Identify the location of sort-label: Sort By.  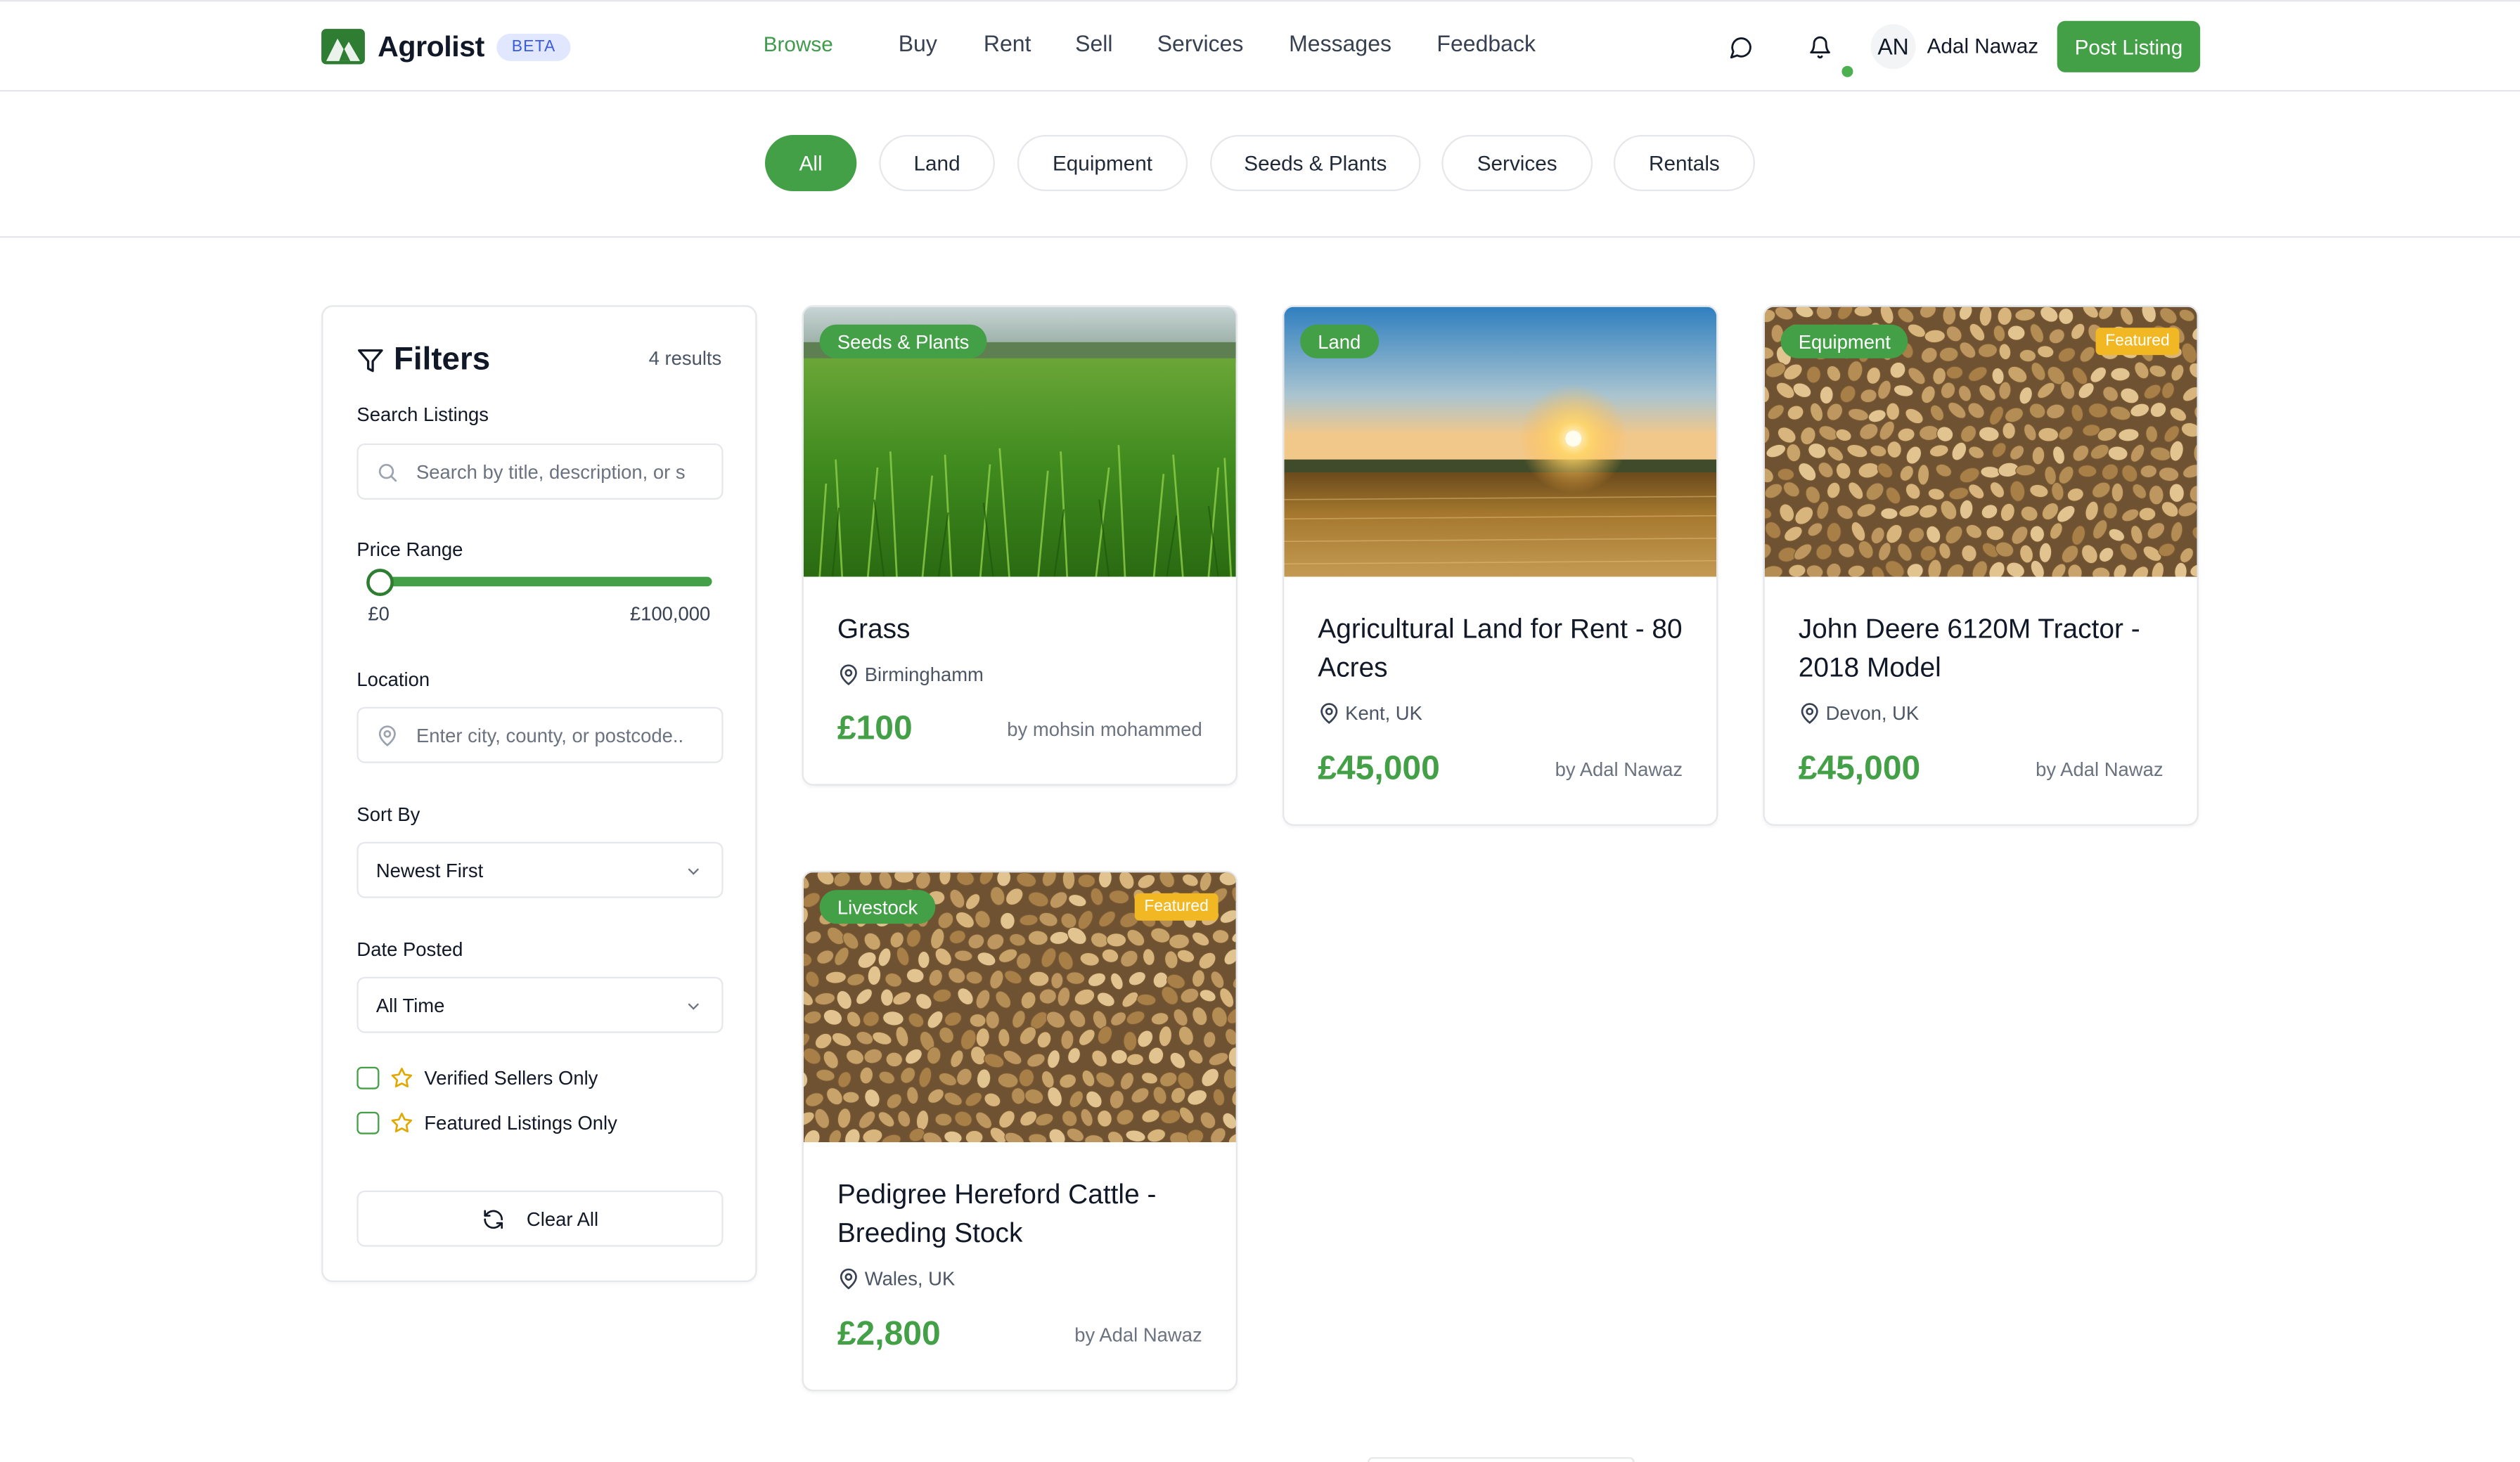
(388, 814).